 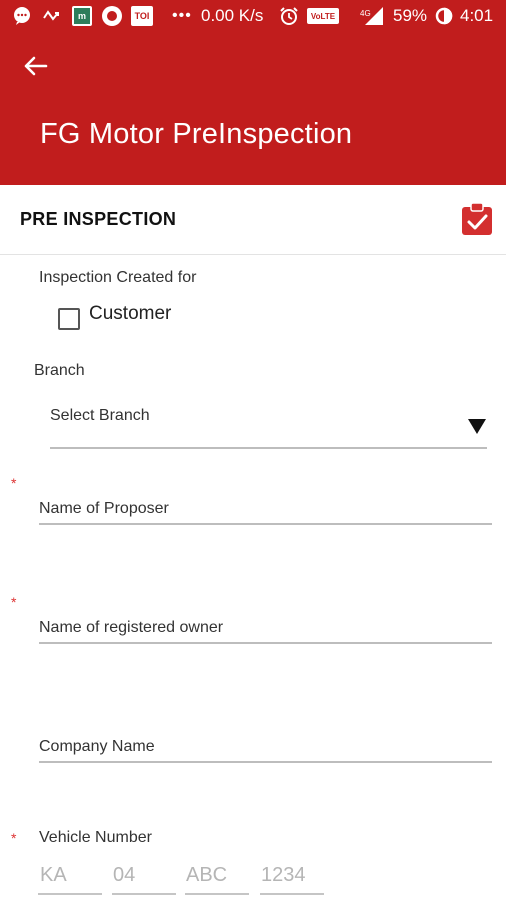 I want to click on vehicle-state-underline, so click(x=70, y=894).